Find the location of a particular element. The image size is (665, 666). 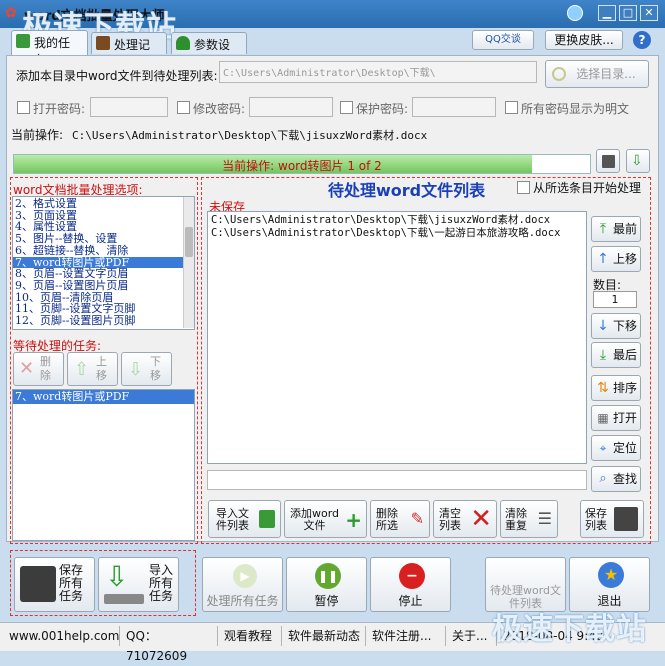

tasks-icon is located at coordinates (23, 41).